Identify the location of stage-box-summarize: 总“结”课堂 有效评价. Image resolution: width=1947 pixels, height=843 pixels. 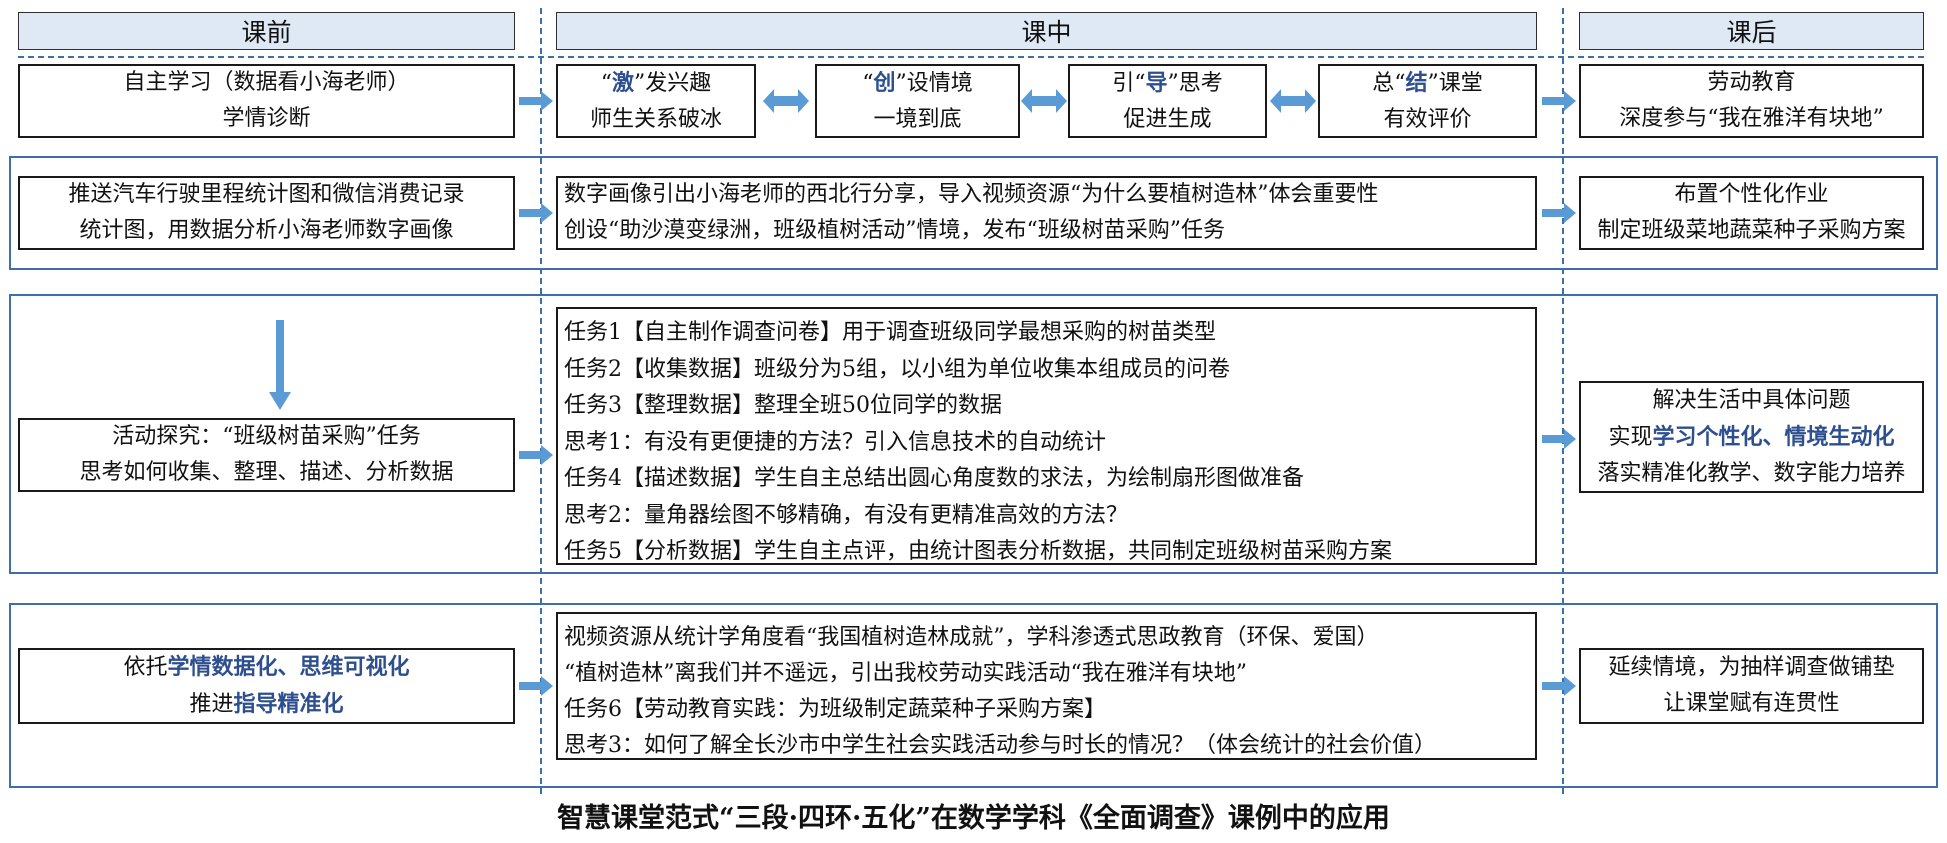
(1427, 101).